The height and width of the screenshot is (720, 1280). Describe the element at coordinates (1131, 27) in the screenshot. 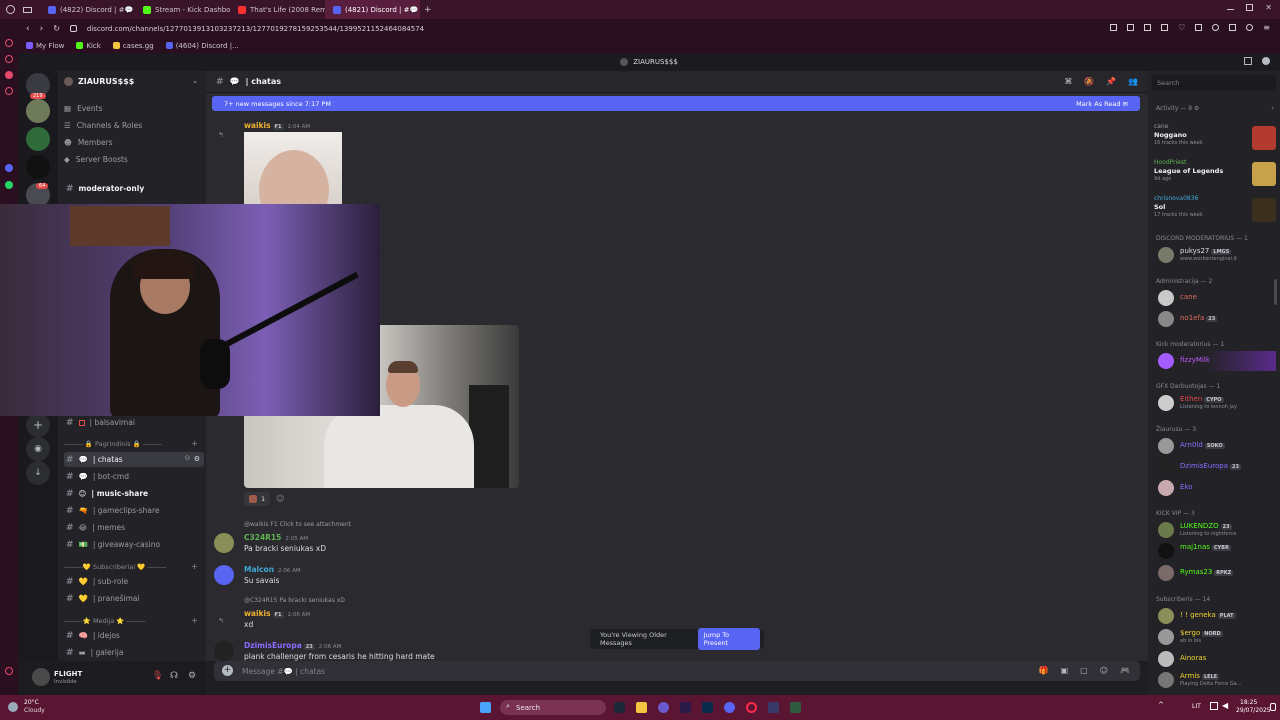

I see `screenshot-icon` at that location.